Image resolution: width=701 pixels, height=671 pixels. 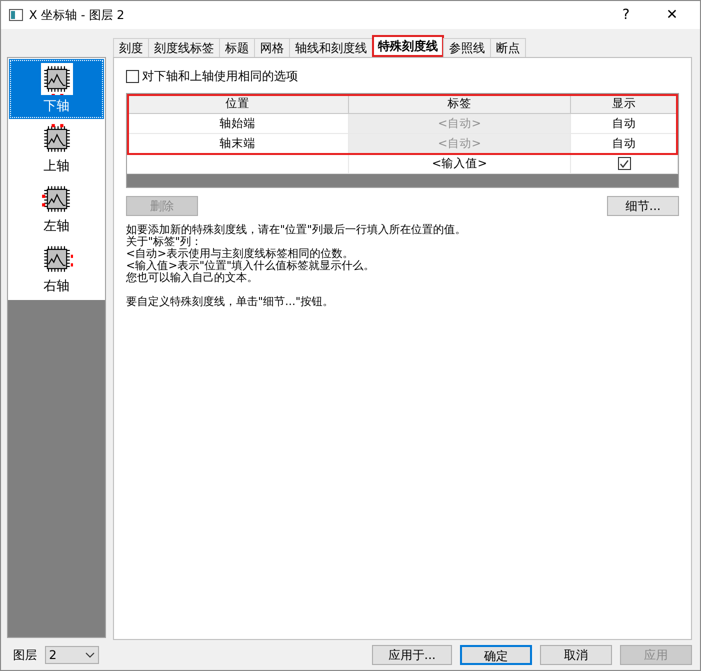 What do you see at coordinates (496, 655) in the screenshot?
I see `dialog-button: 确定` at bounding box center [496, 655].